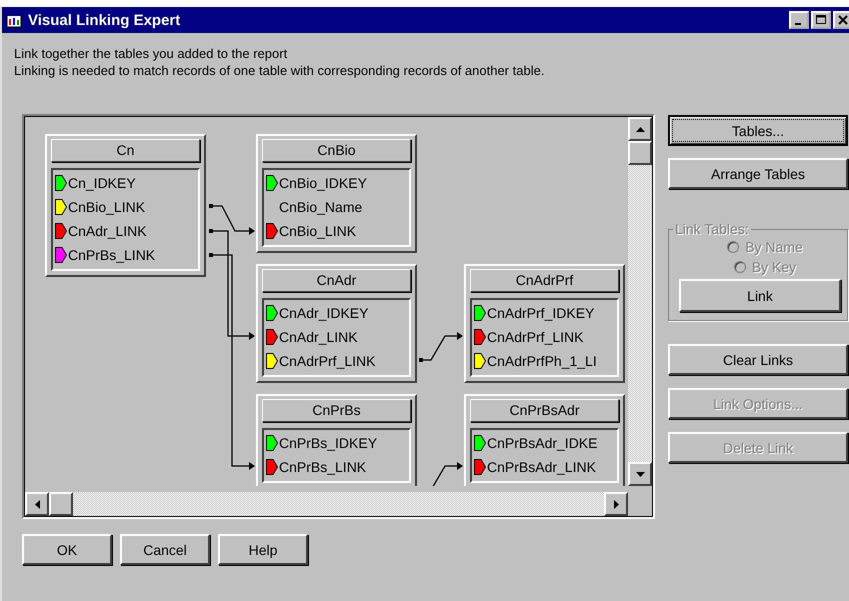 This screenshot has width=849, height=601. What do you see at coordinates (328, 443) in the screenshot?
I see `field-name: CnPrBs_IDKEY` at bounding box center [328, 443].